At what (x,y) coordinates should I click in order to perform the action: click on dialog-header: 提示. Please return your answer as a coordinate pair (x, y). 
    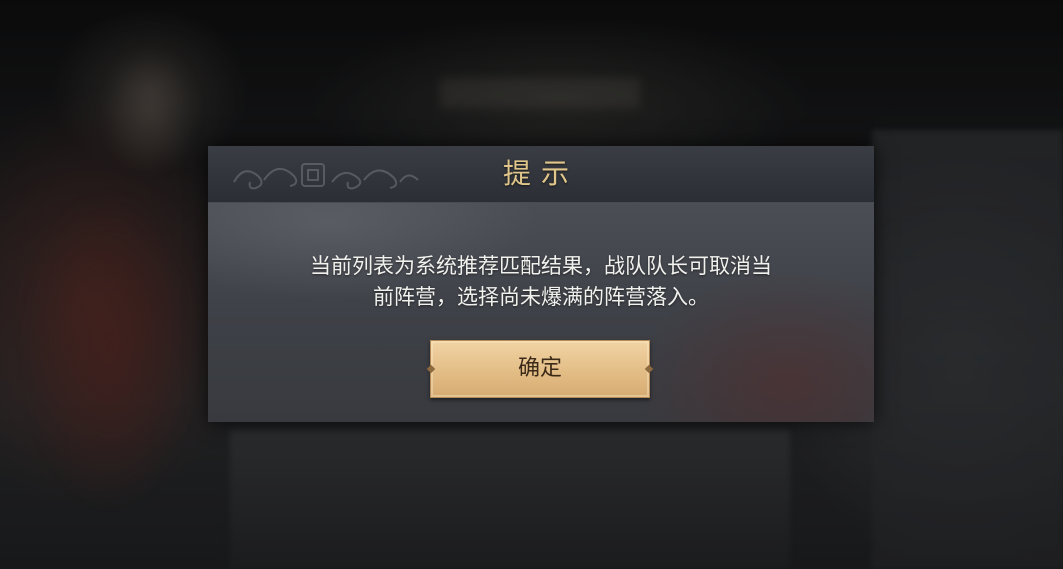
    Looking at the image, I should click on (541, 174).